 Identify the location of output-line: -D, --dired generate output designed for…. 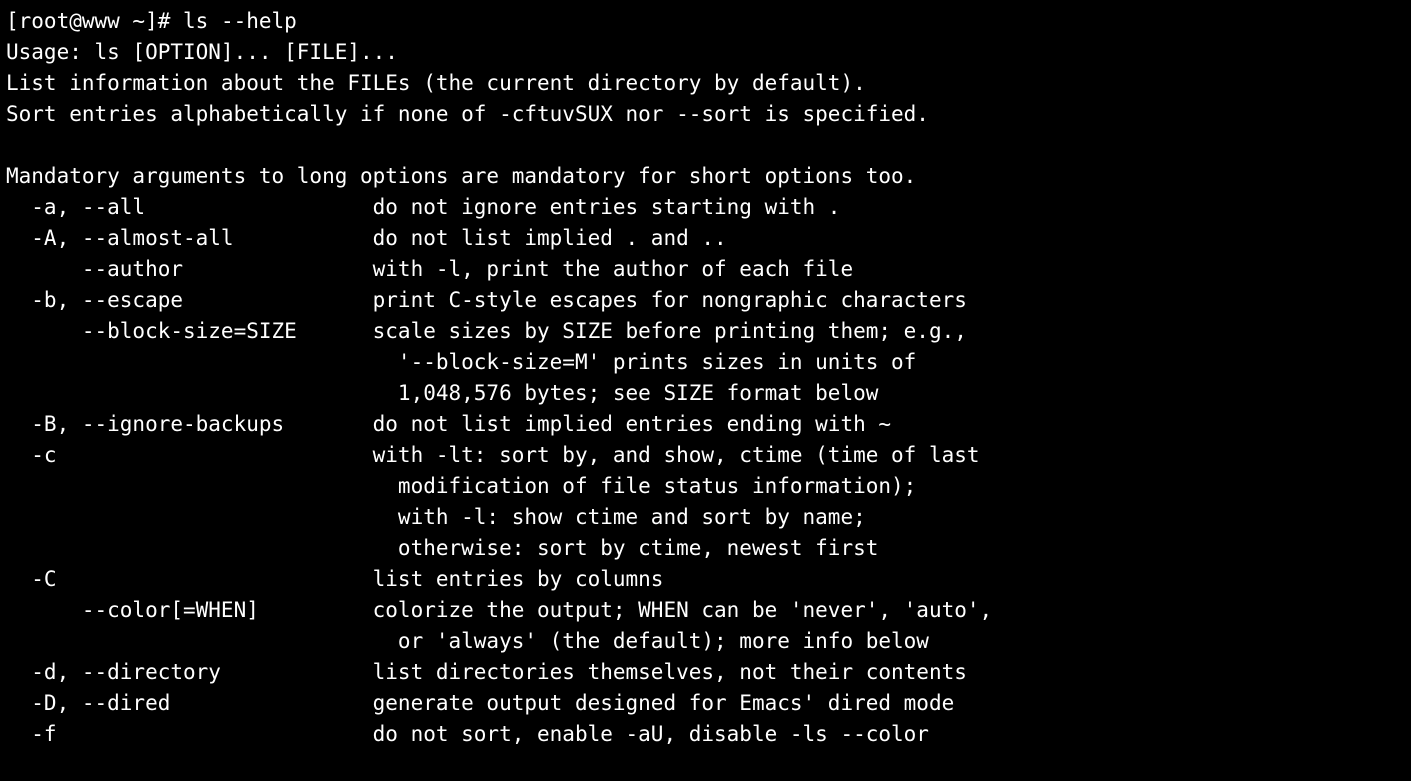
(480, 703).